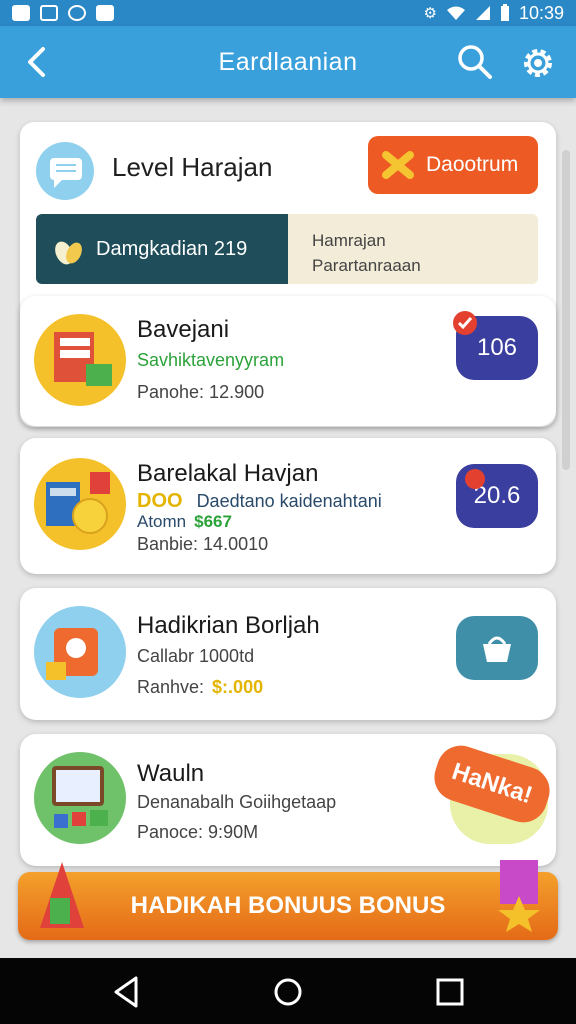 The height and width of the screenshot is (1024, 576). Describe the element at coordinates (62, 895) in the screenshot. I see `gift-confetti-icon` at that location.